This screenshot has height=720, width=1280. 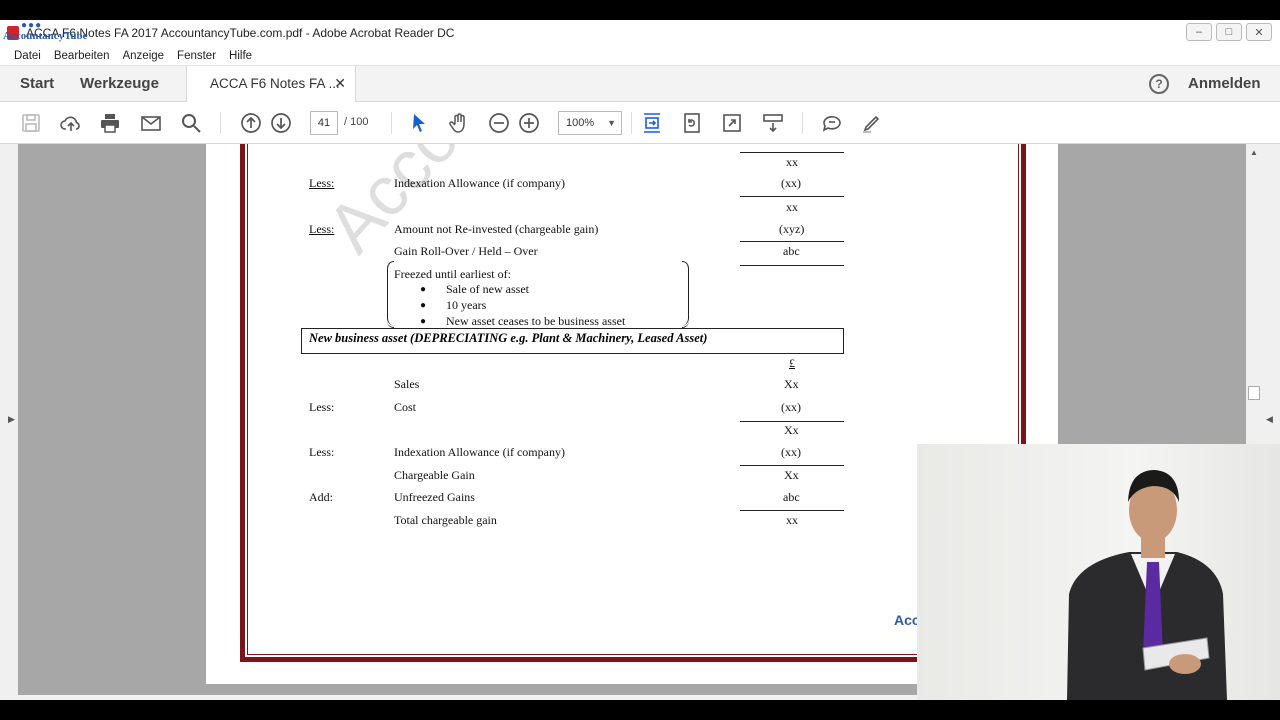 I want to click on search-icon, so click(x=191, y=123).